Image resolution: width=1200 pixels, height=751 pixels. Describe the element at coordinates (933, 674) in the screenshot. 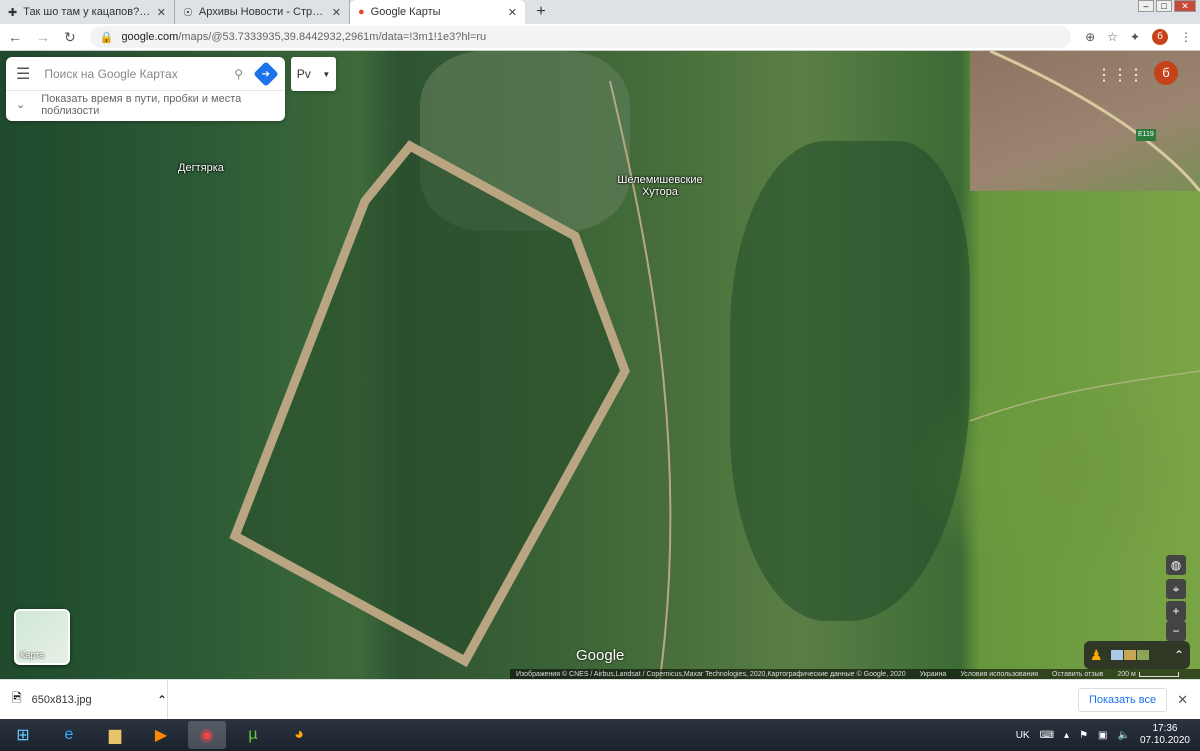

I see `country-link: Украина` at that location.